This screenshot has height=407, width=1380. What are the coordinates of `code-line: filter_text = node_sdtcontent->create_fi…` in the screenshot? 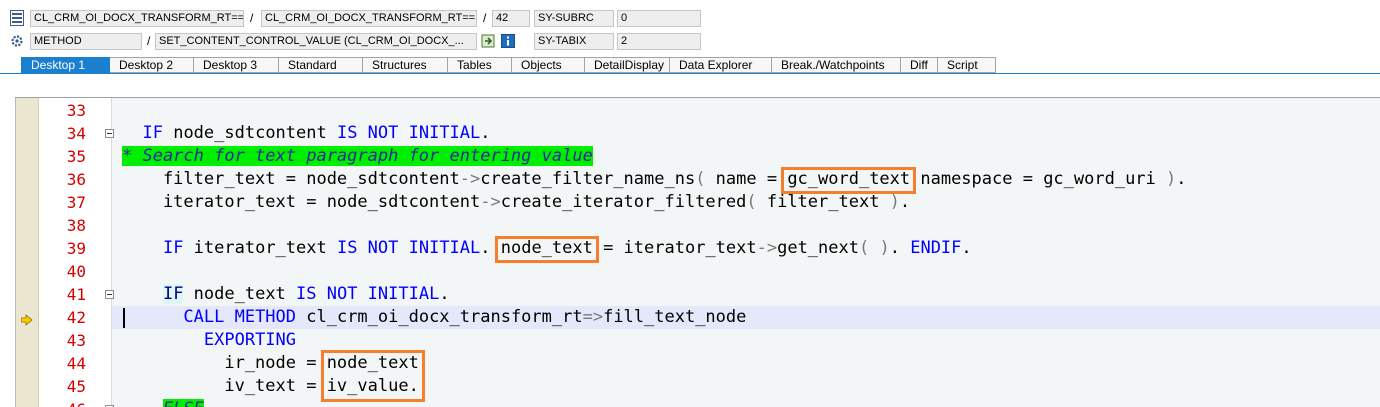 It's located at (654, 179).